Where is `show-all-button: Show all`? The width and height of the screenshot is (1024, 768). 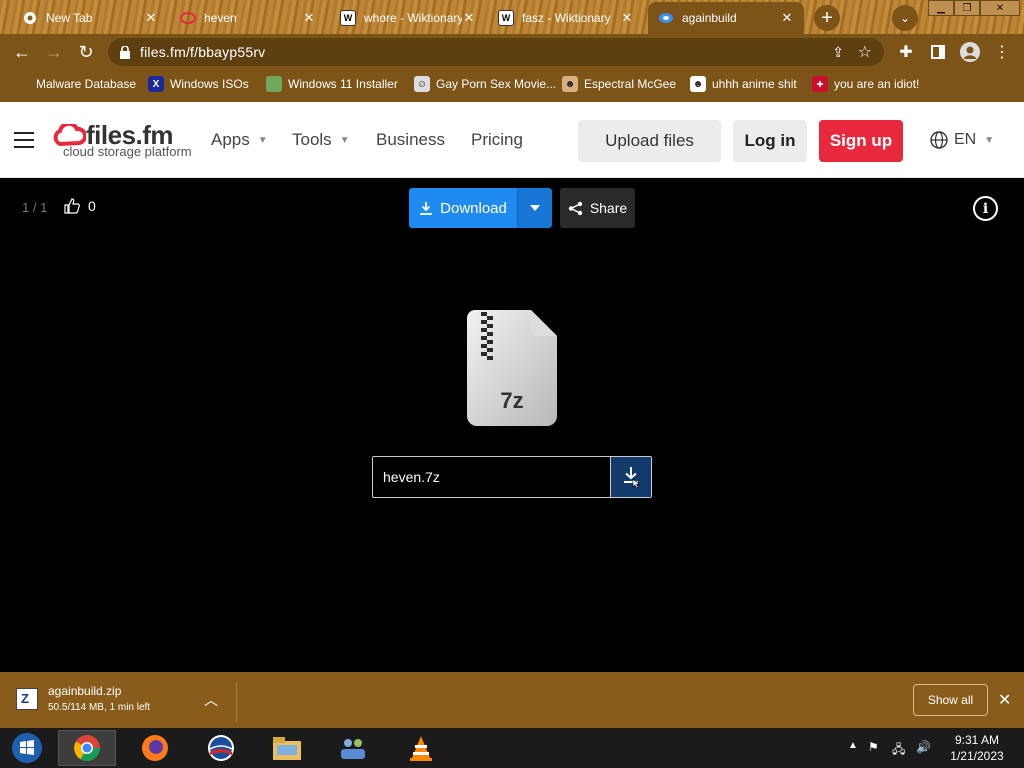
show-all-button: Show all is located at coordinates (950, 700).